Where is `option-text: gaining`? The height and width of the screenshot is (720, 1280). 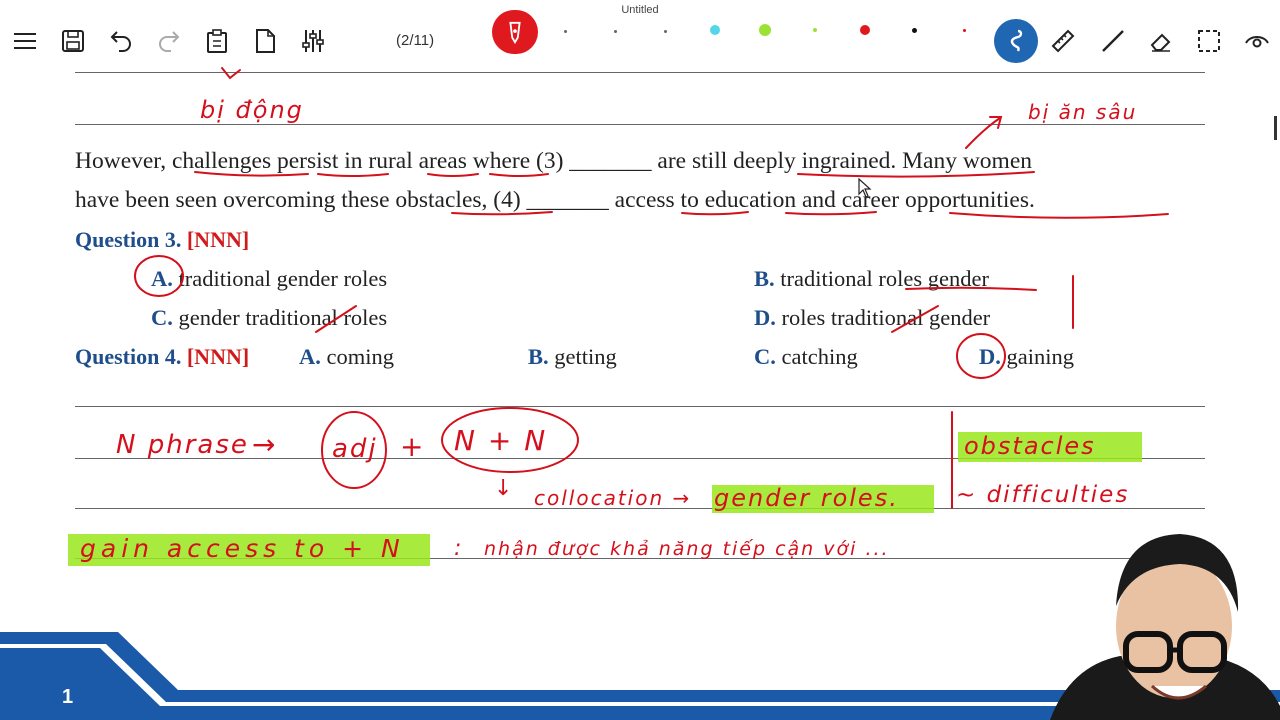
option-text: gaining is located at coordinates (1040, 356).